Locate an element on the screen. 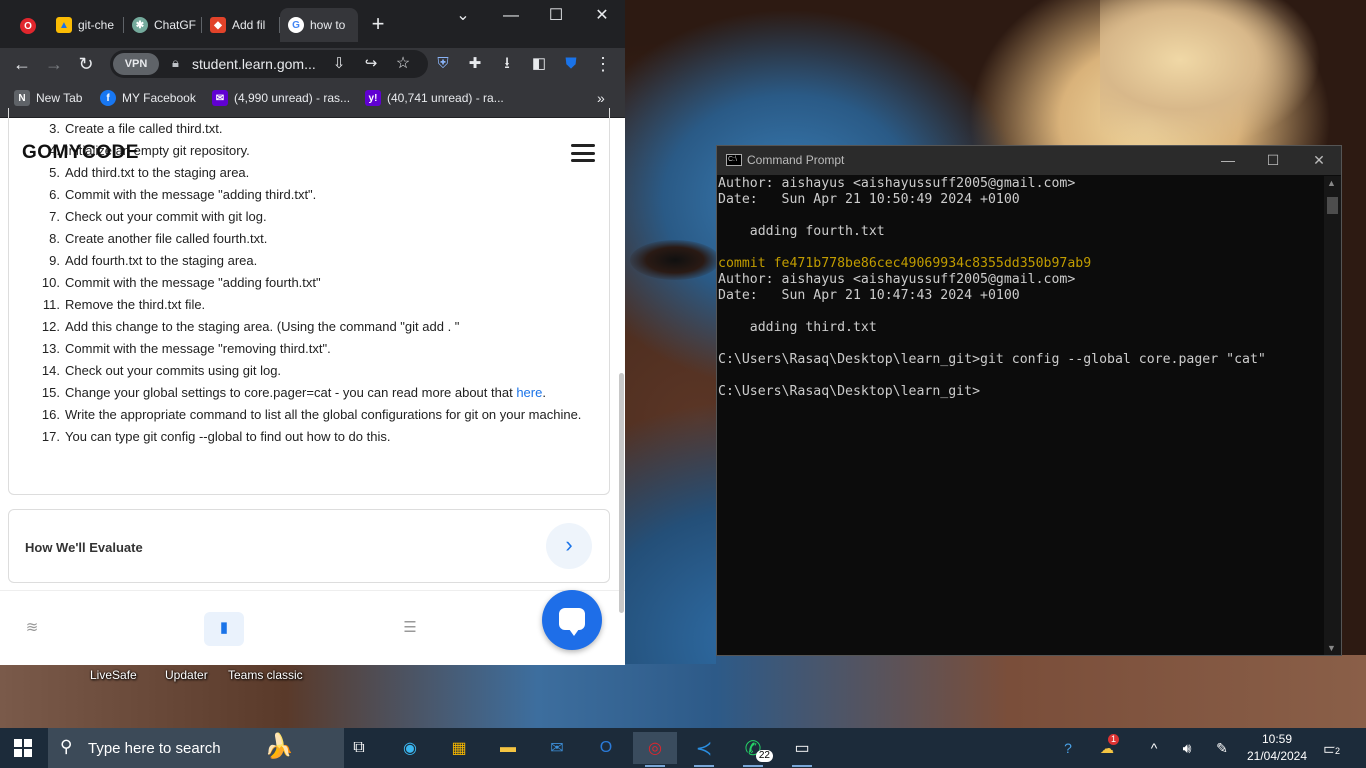  reload-icon: ↻ is located at coordinates (86, 64).